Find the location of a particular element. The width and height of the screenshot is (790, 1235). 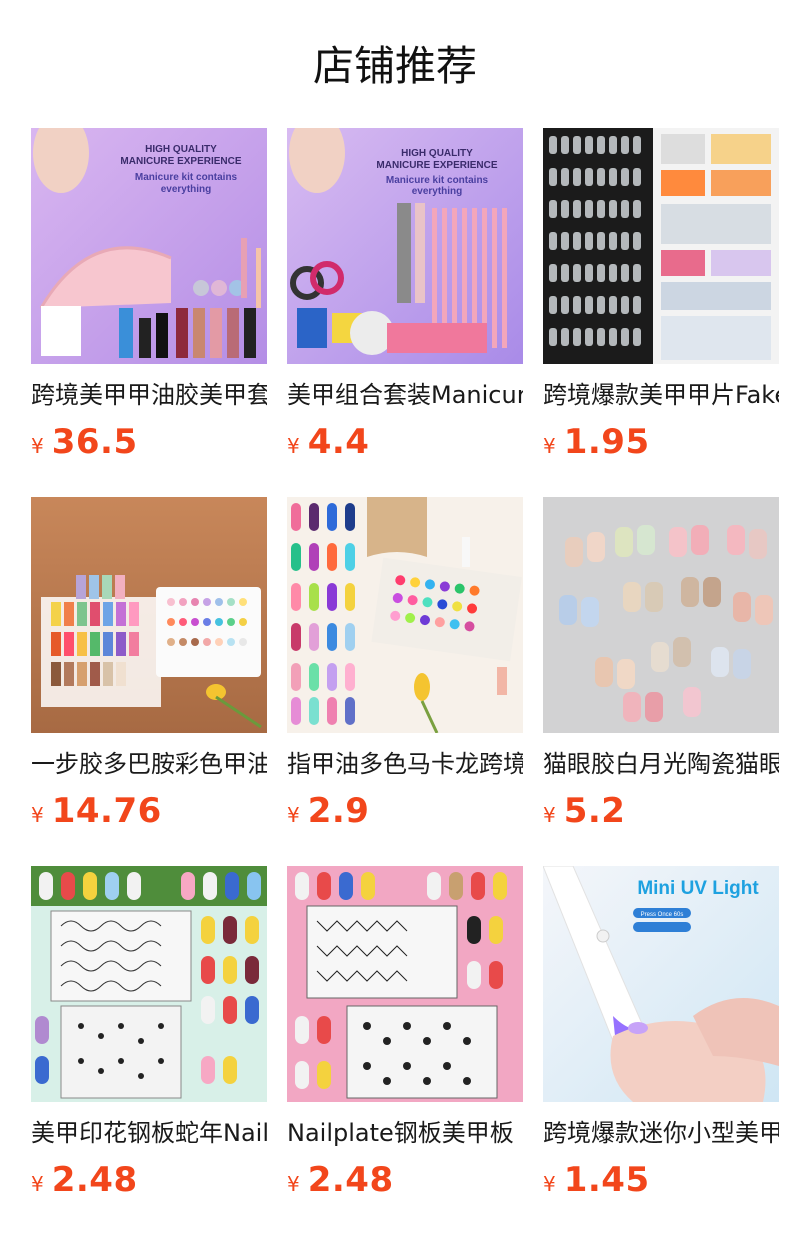

product-card: 指甲油多色马卡龙跨境 ¥ 2.9 is located at coordinates (405, 681).